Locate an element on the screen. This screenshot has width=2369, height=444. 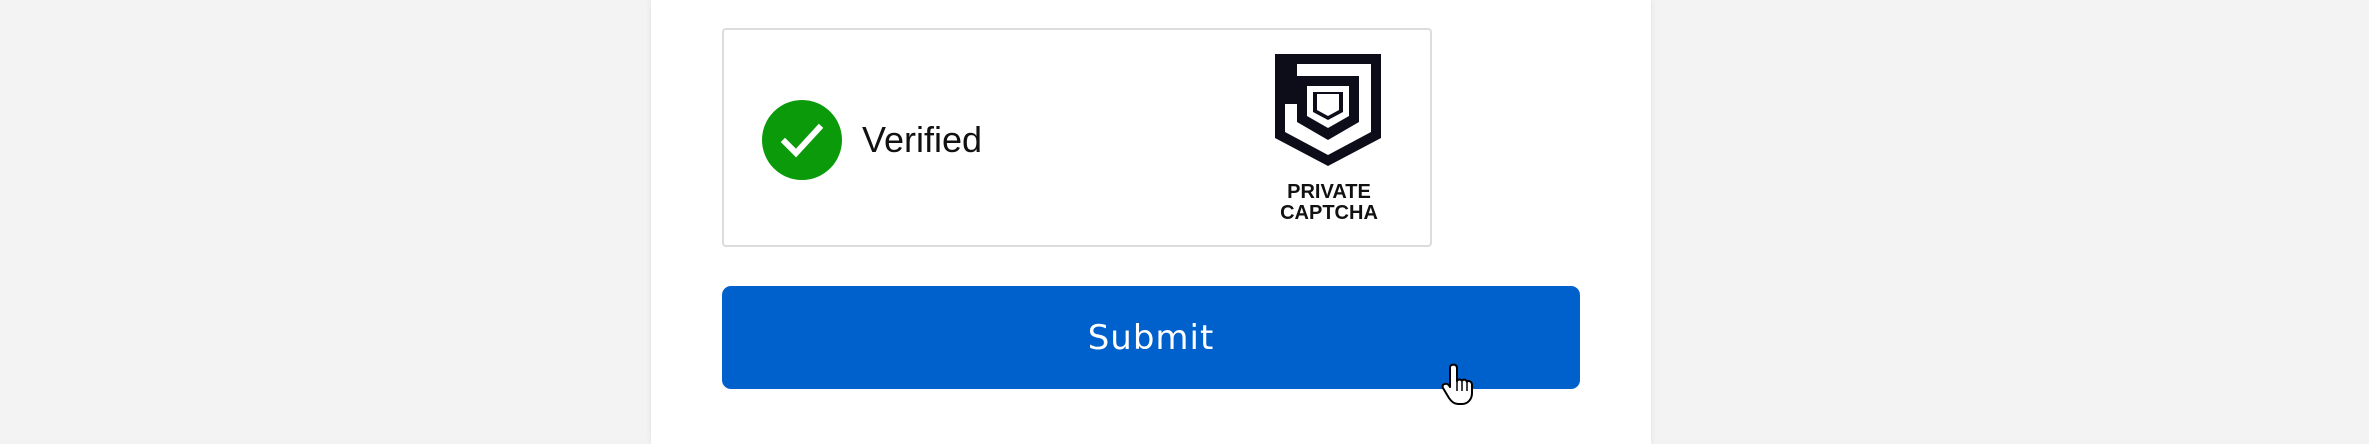
brand-line-1: PRIVATE is located at coordinates (1329, 192).